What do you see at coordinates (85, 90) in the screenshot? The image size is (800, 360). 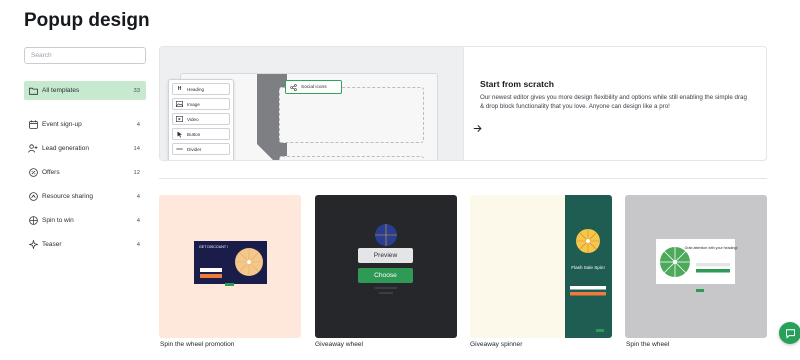 I see `sidebar-item-all-templates: All templates 33` at bounding box center [85, 90].